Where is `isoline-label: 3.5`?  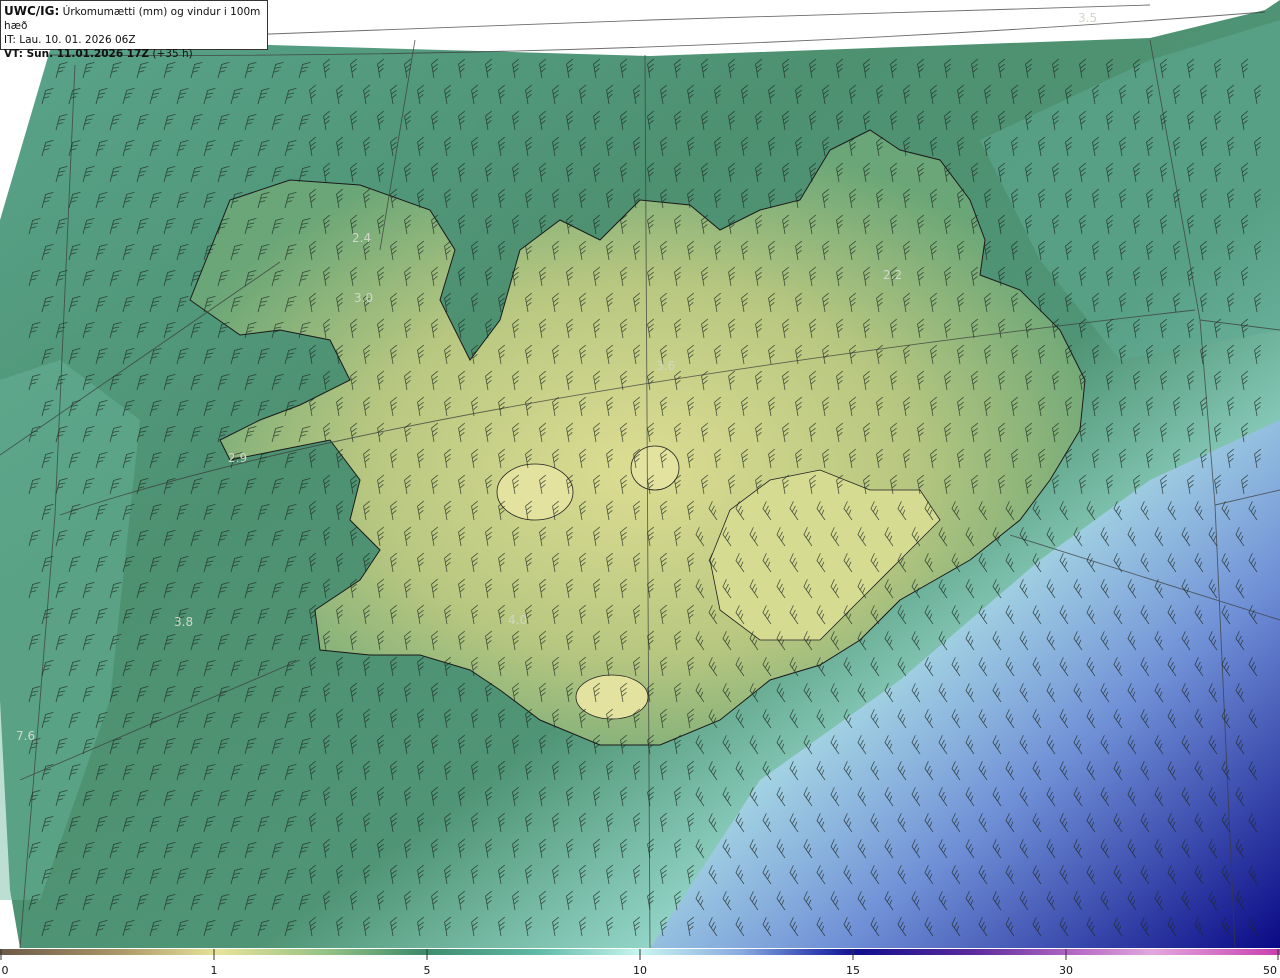 isoline-label: 3.5 is located at coordinates (1087, 18).